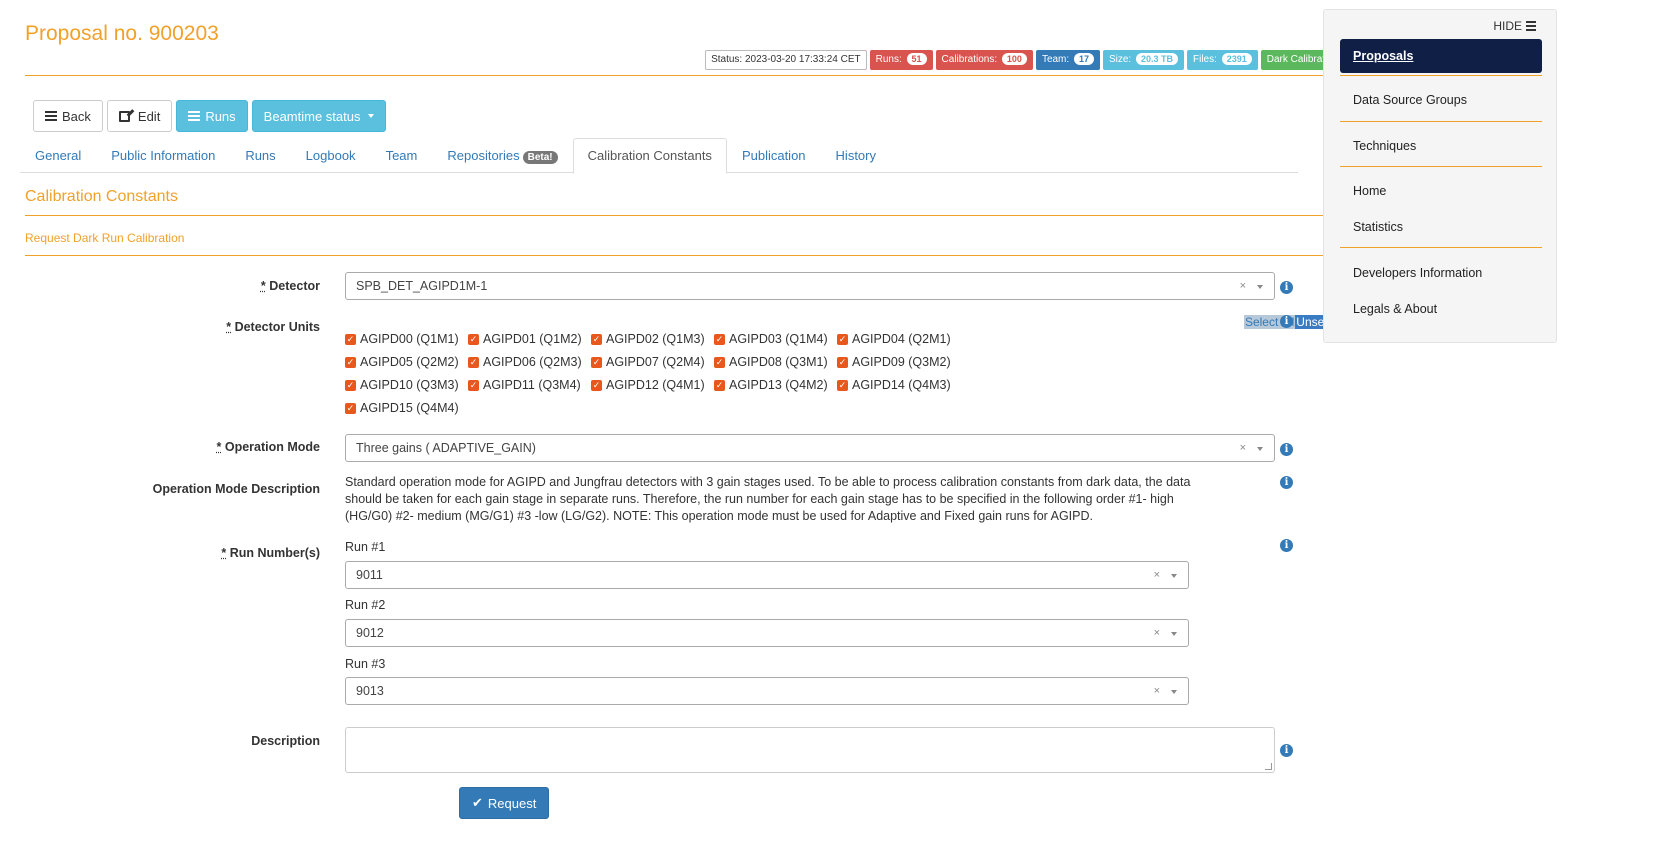  What do you see at coordinates (1369, 191) in the screenshot?
I see `sidebar-item-home: Home` at bounding box center [1369, 191].